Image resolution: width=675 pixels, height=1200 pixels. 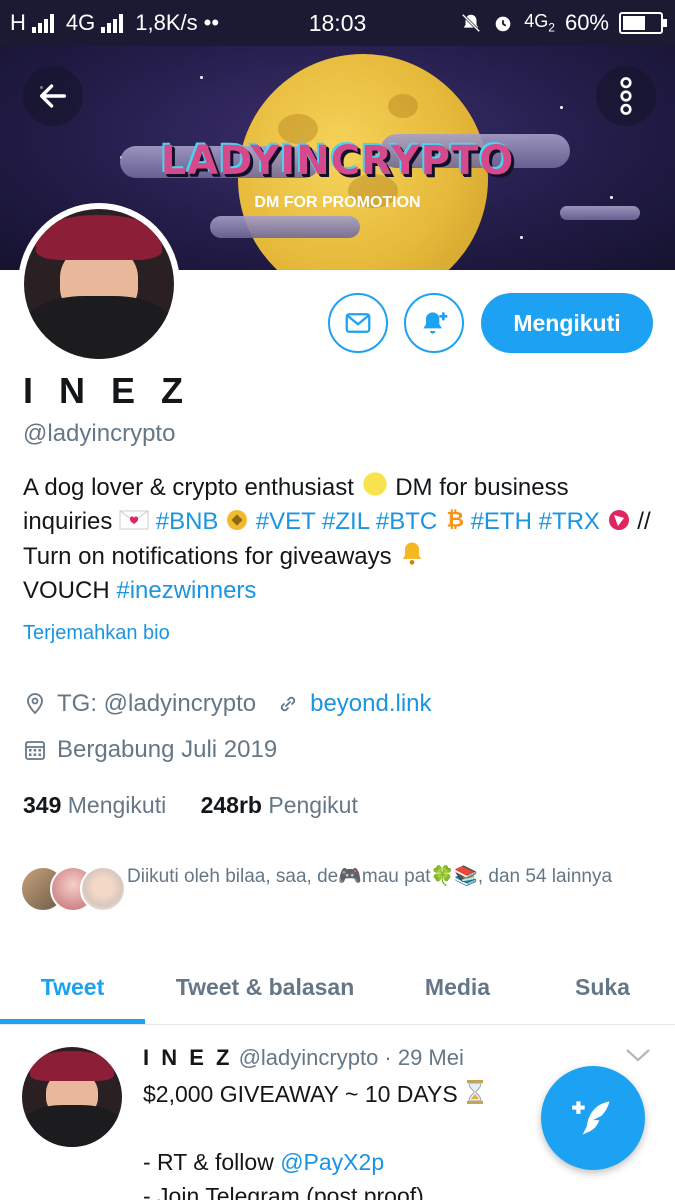 I want to click on followers-count: 248rb, so click(x=231, y=805).